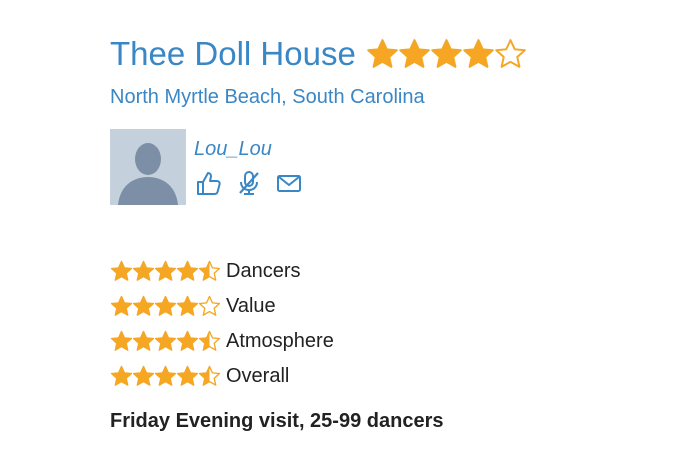 This screenshot has width=700, height=466. I want to click on title-row: Thee Doll House, so click(318, 54).